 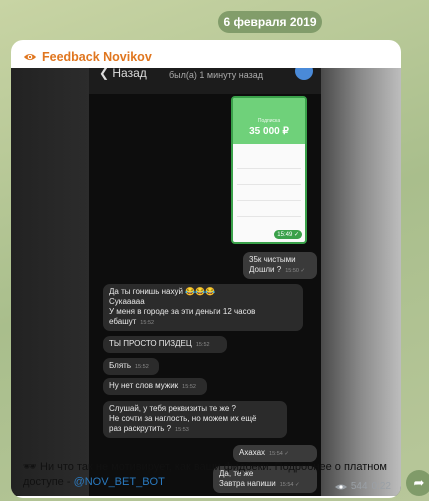 What do you see at coordinates (280, 265) in the screenshot?
I see `chat-message: 35к чистыми Дошли ? 15:50 ✓` at bounding box center [280, 265].